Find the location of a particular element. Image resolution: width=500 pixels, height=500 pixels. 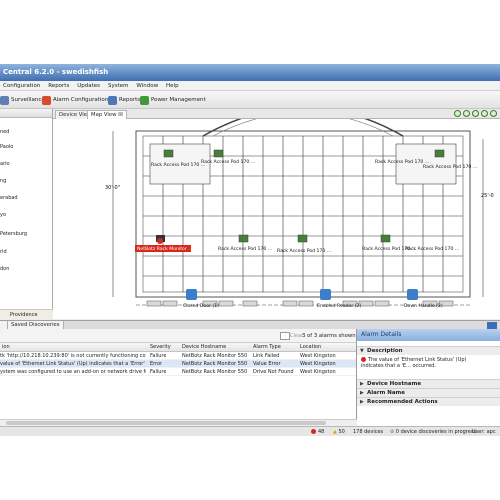

column-severity: Severity is located at coordinates (160, 347).